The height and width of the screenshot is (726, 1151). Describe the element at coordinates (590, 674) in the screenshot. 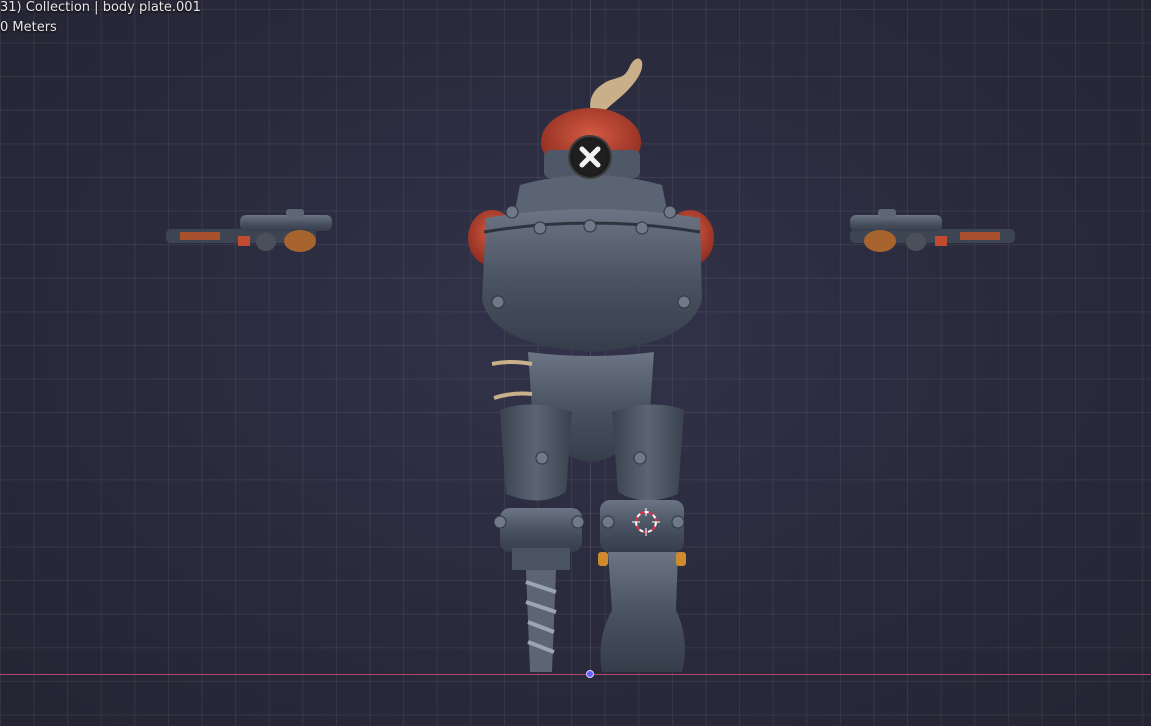

I see `origin-point` at that location.